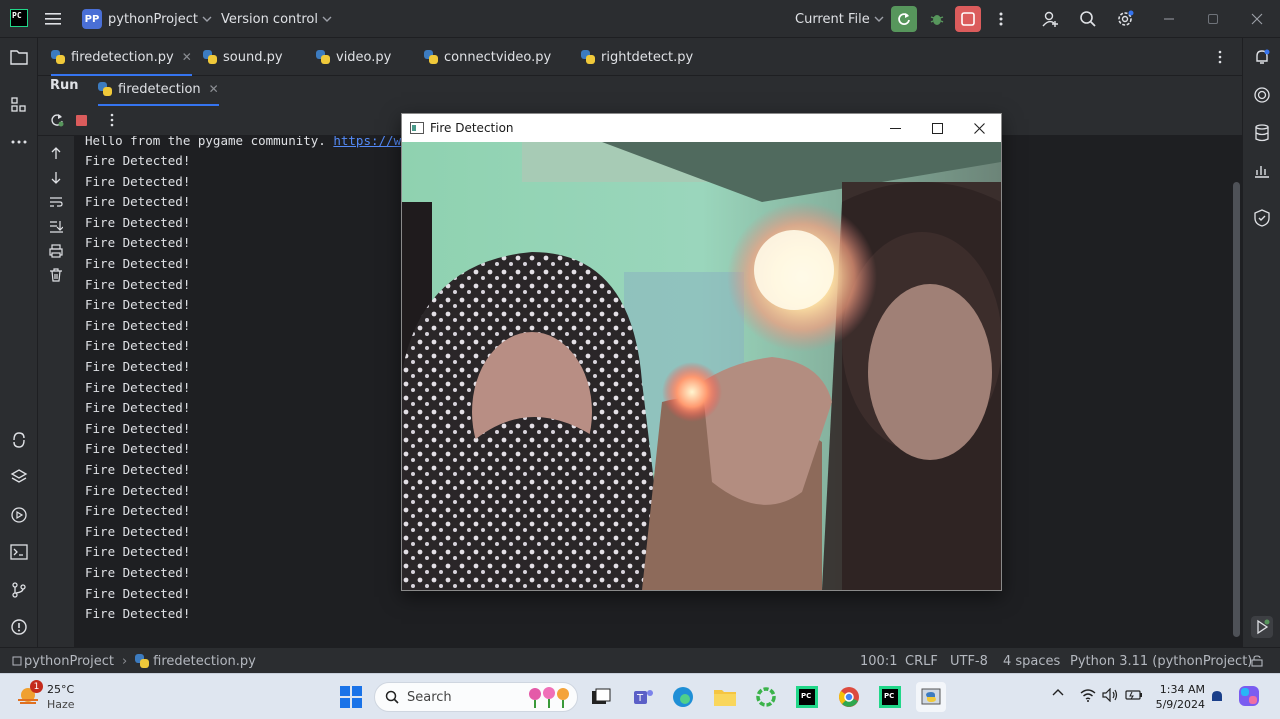 This screenshot has width=1280, height=719. Describe the element at coordinates (276, 19) in the screenshot. I see `version-control-menu: Version control` at that location.